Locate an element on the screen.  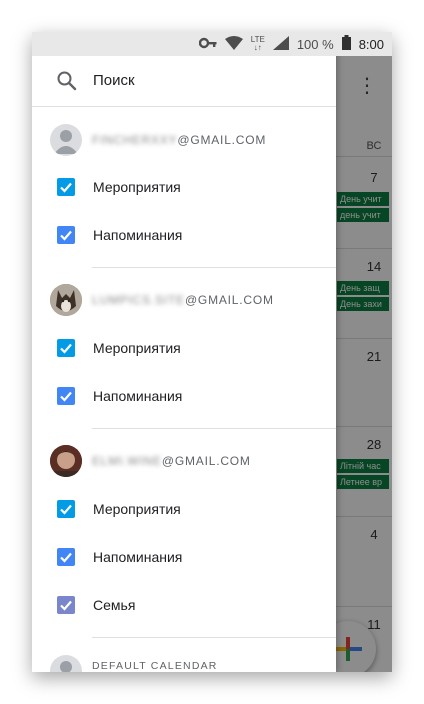
account-email: ELMI.WINE@GMAIL.COM is located at coordinates (171, 461).